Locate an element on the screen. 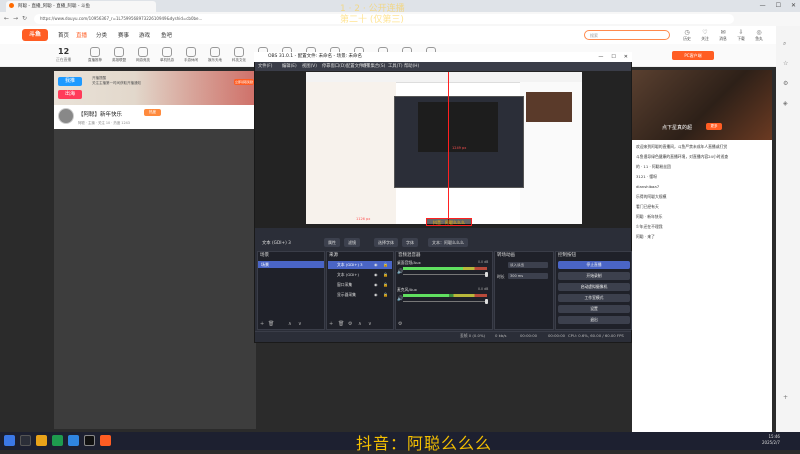 The image size is (800, 454). source-down-icon: ∨ is located at coordinates (370, 324).